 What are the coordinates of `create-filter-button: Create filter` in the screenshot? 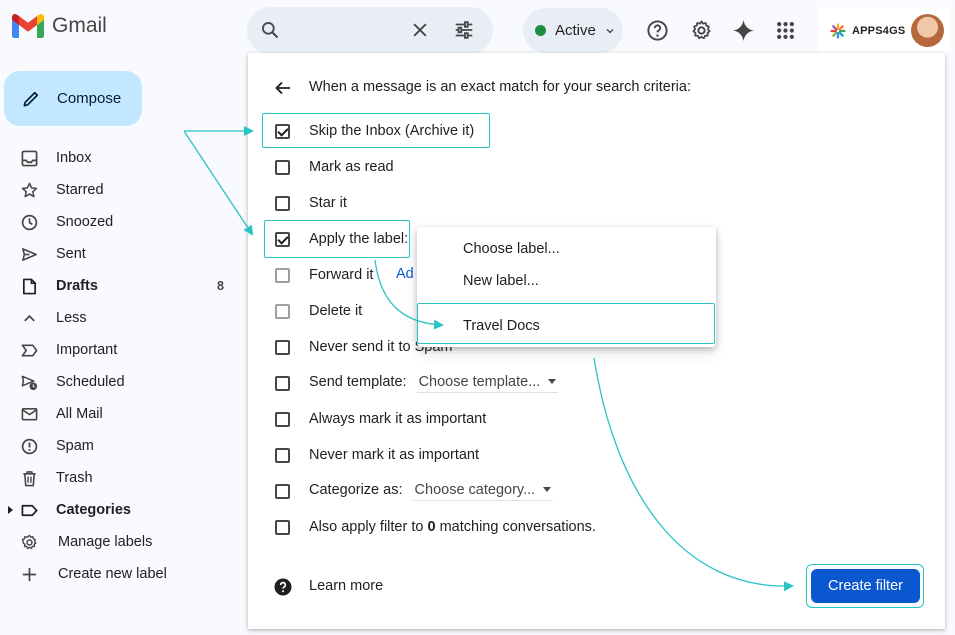 It's located at (865, 586).